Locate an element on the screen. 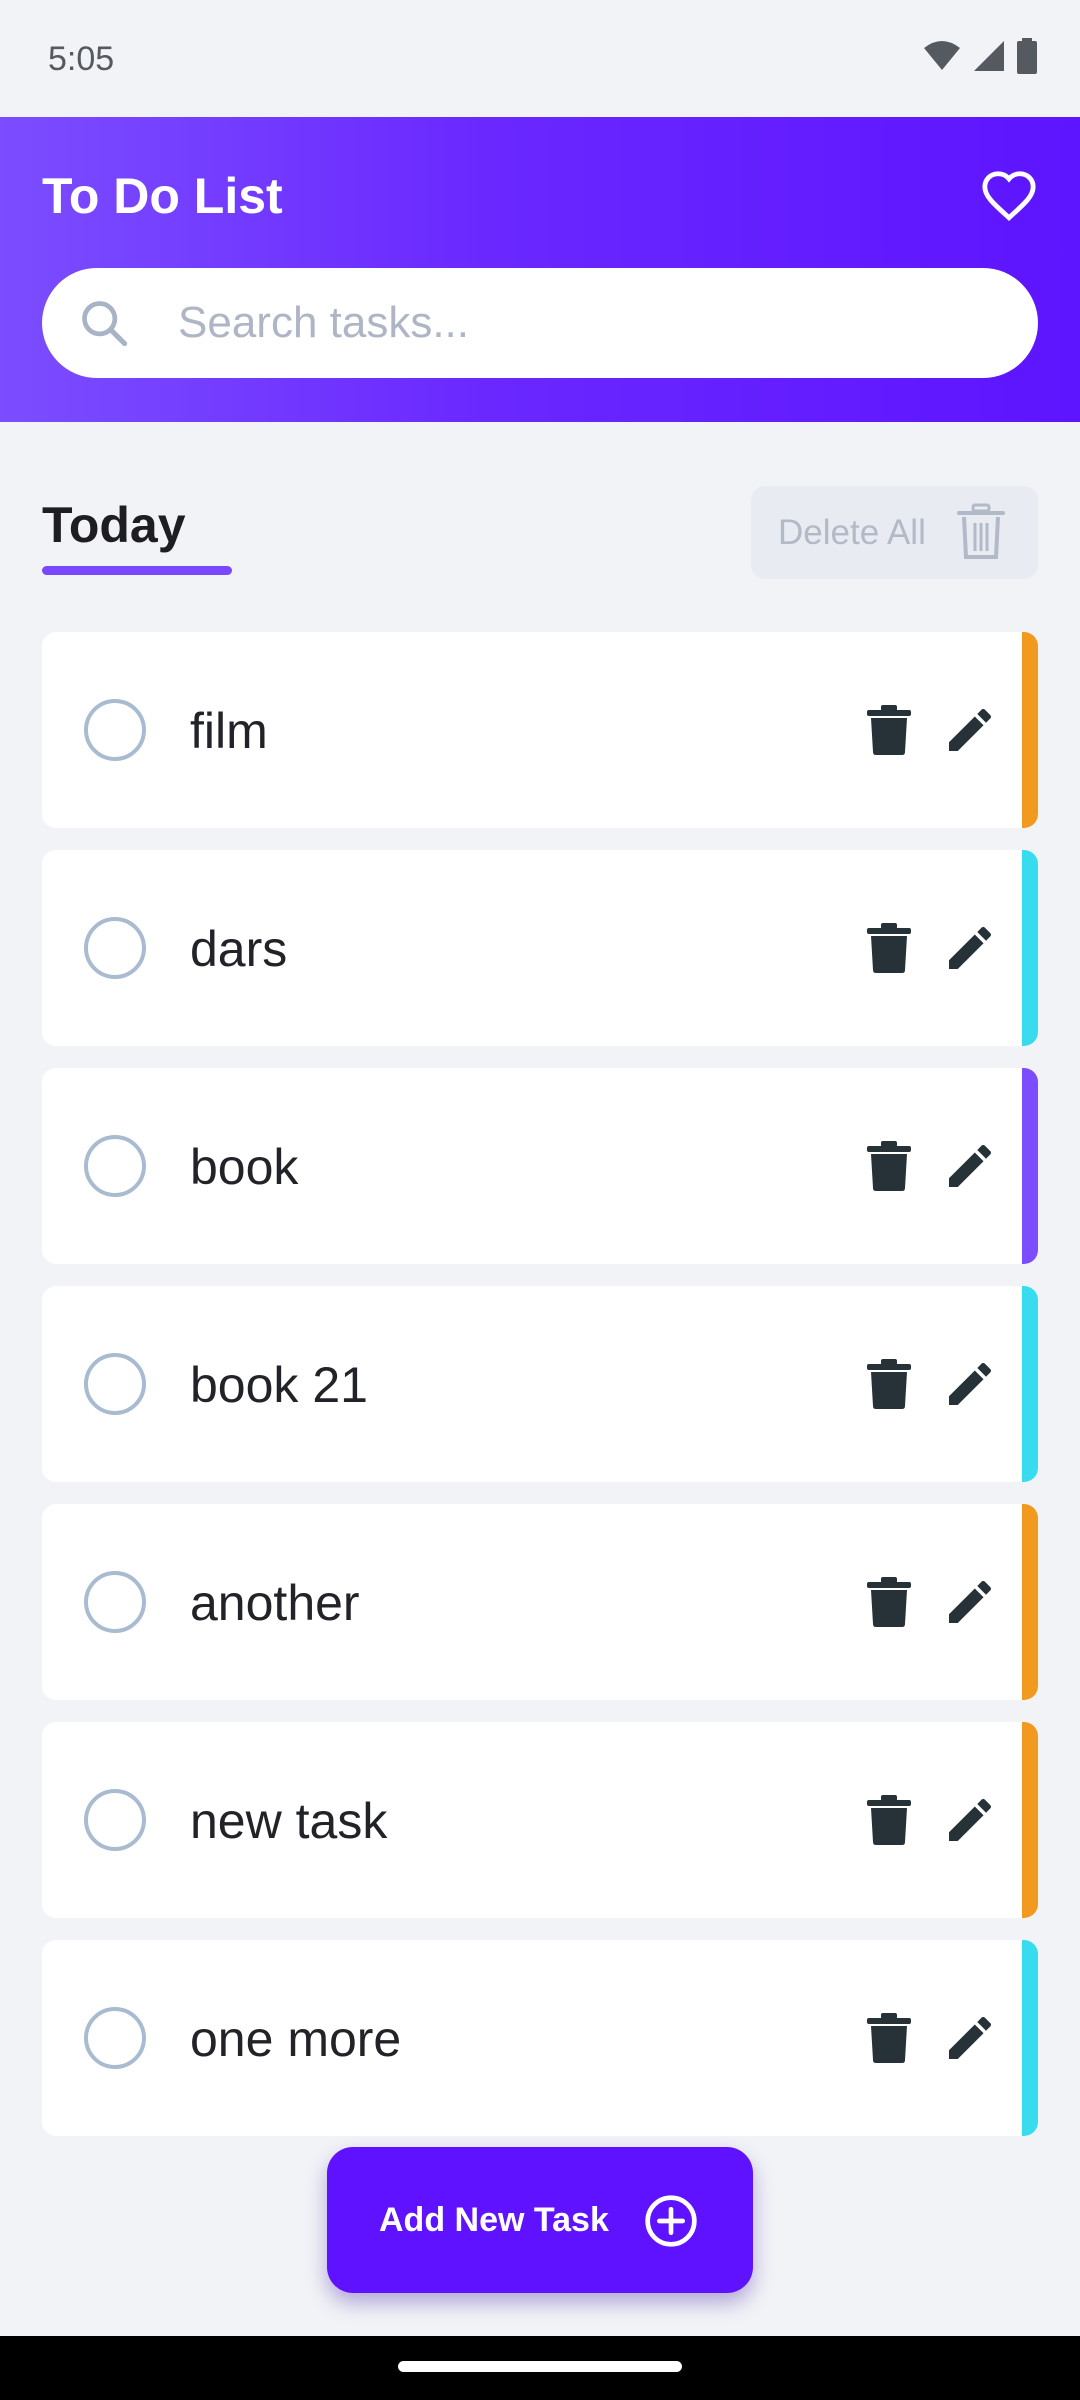 This screenshot has height=2400, width=1080. favorite-heart-icon is located at coordinates (1009, 196).